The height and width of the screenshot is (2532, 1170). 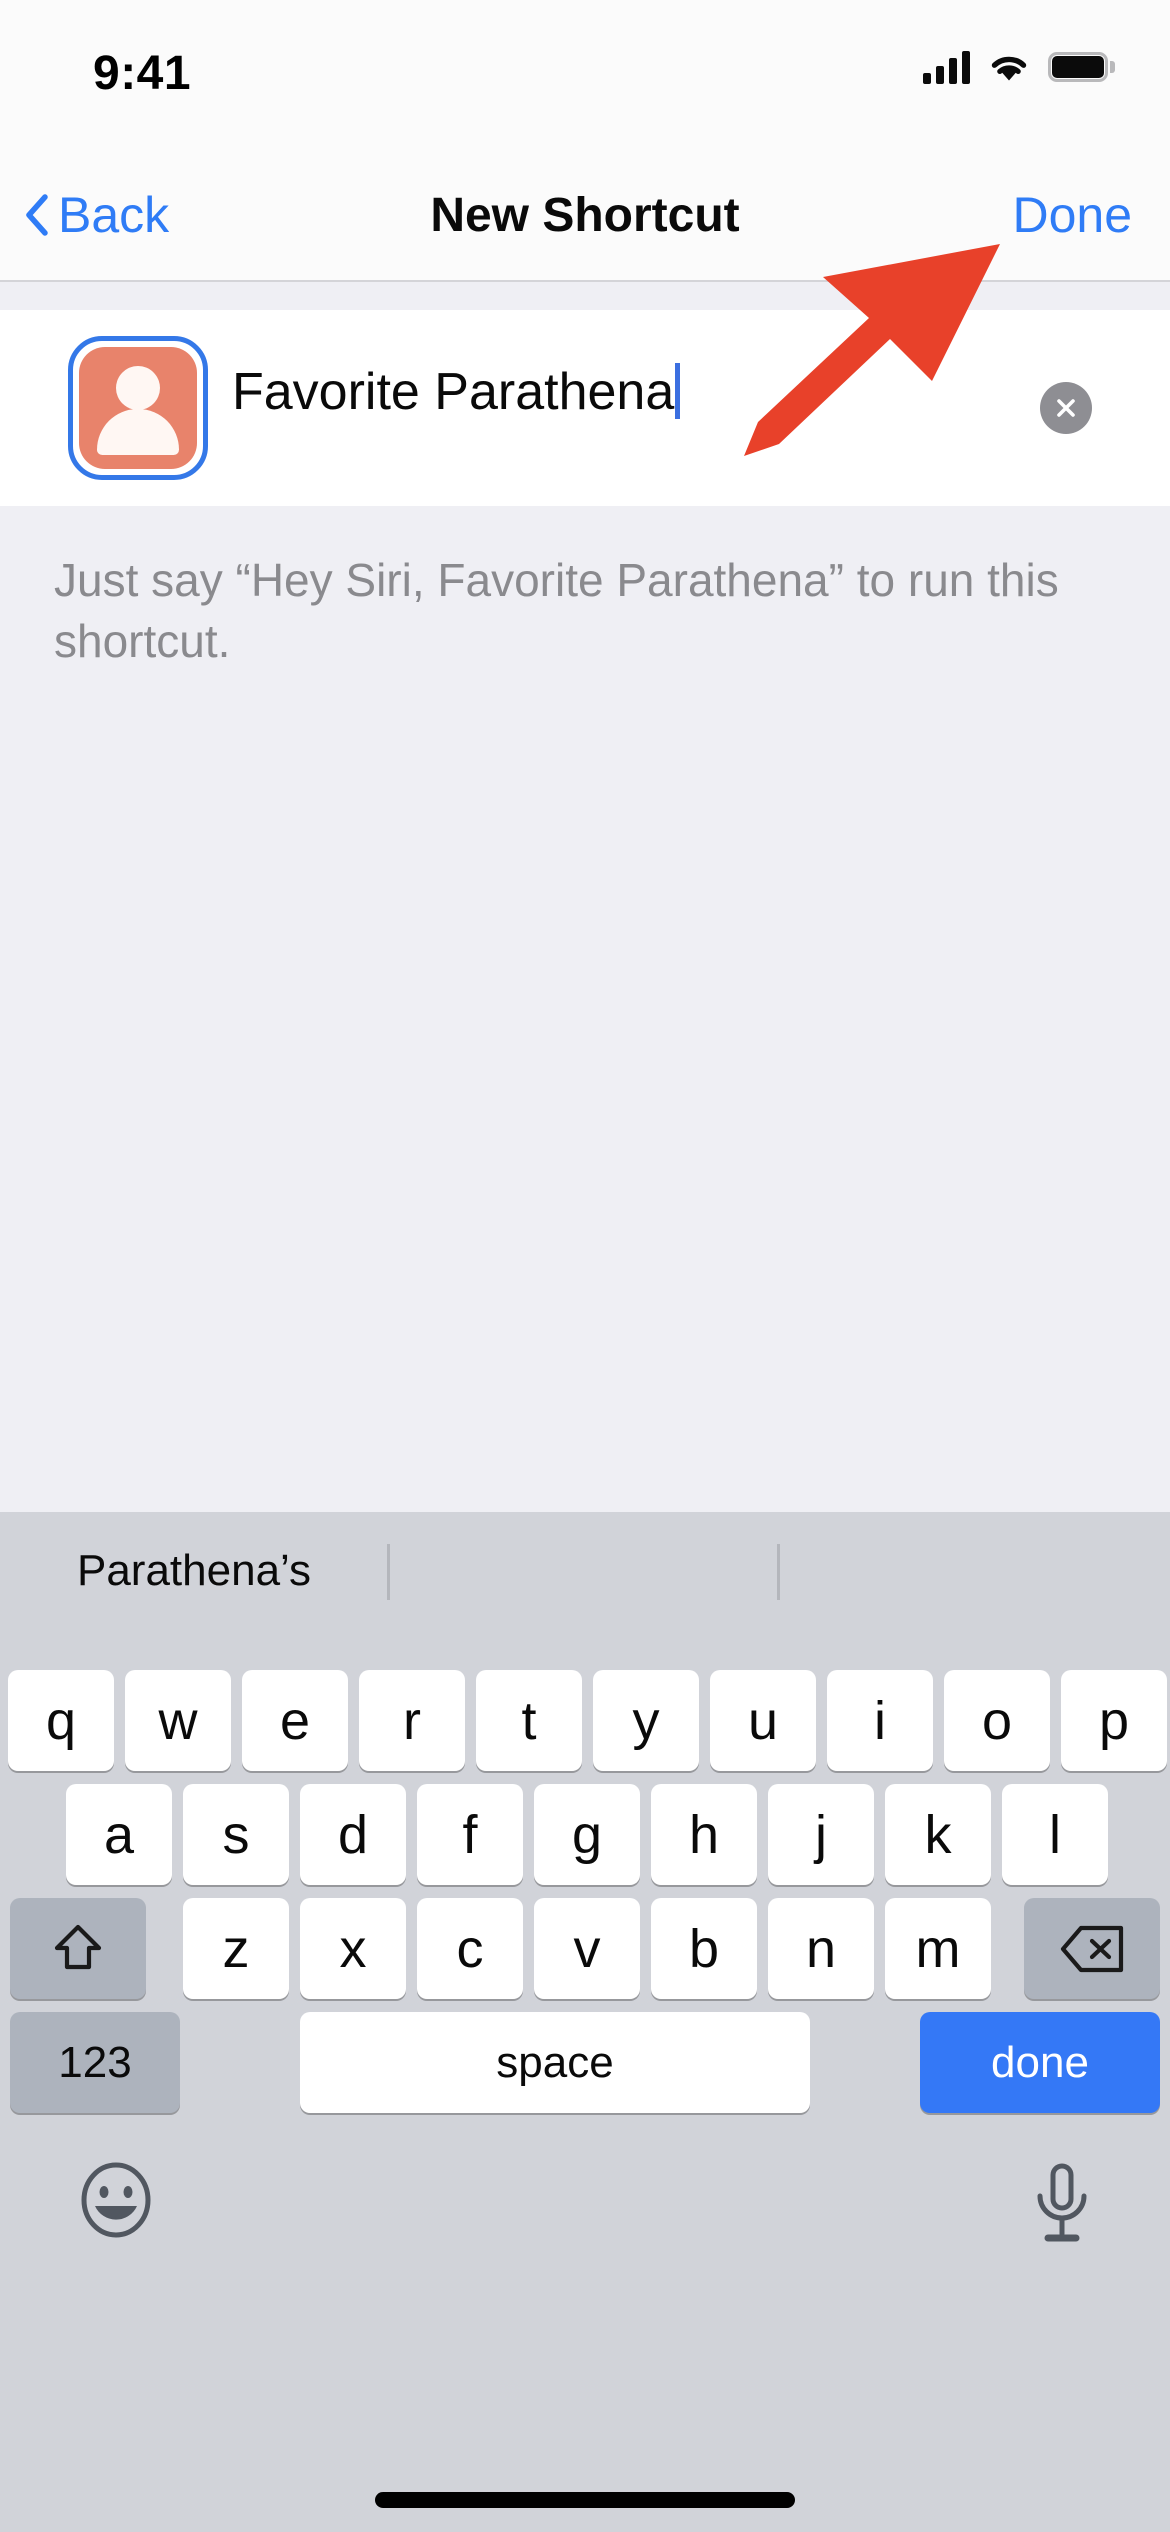 What do you see at coordinates (646, 1720) in the screenshot?
I see `key-y: y` at bounding box center [646, 1720].